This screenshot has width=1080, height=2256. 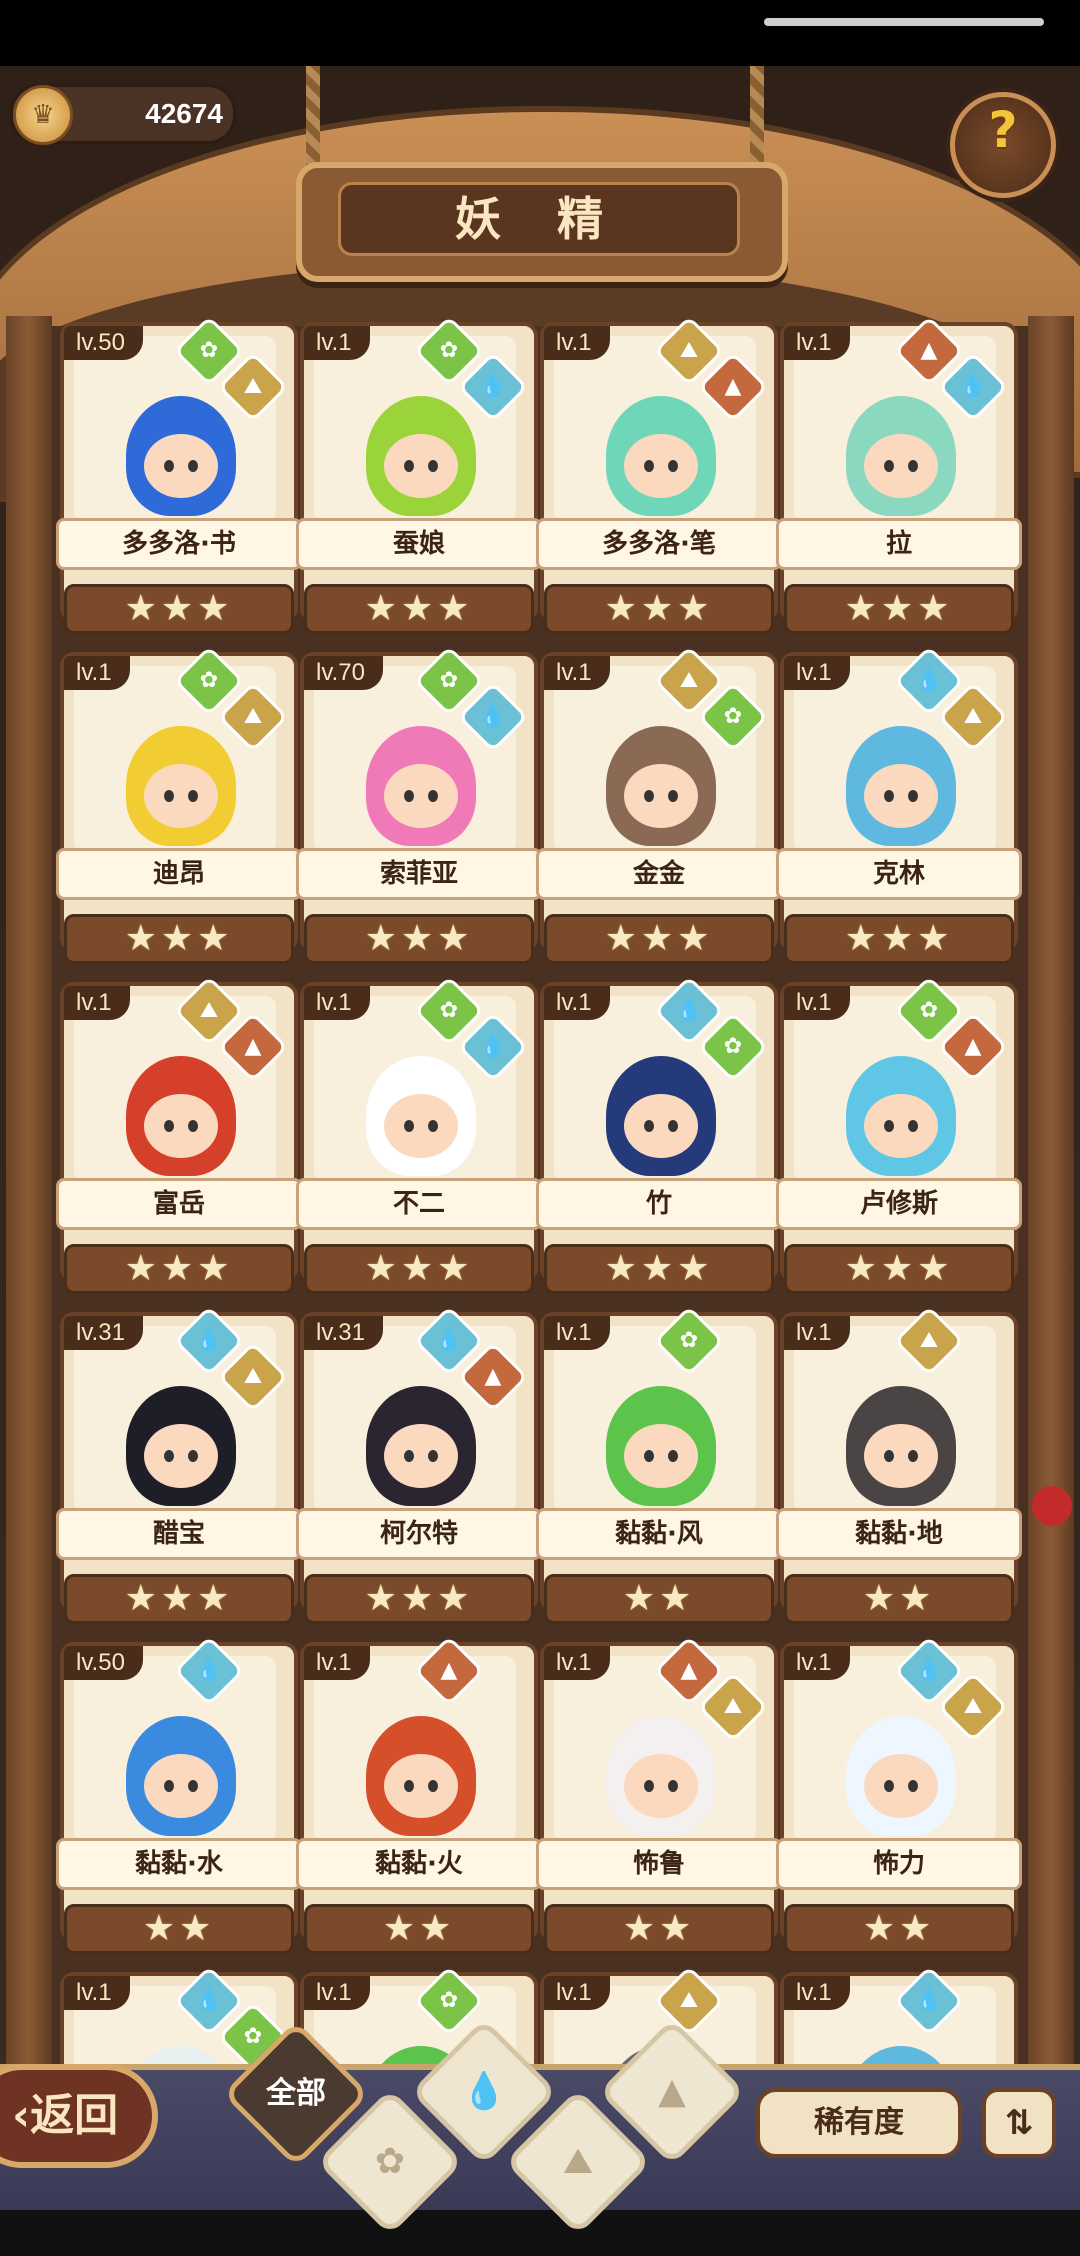 I want to click on fairy-card: lv.50 ✿ ⛰ 多多洛·书 ★★★, so click(x=179, y=477).